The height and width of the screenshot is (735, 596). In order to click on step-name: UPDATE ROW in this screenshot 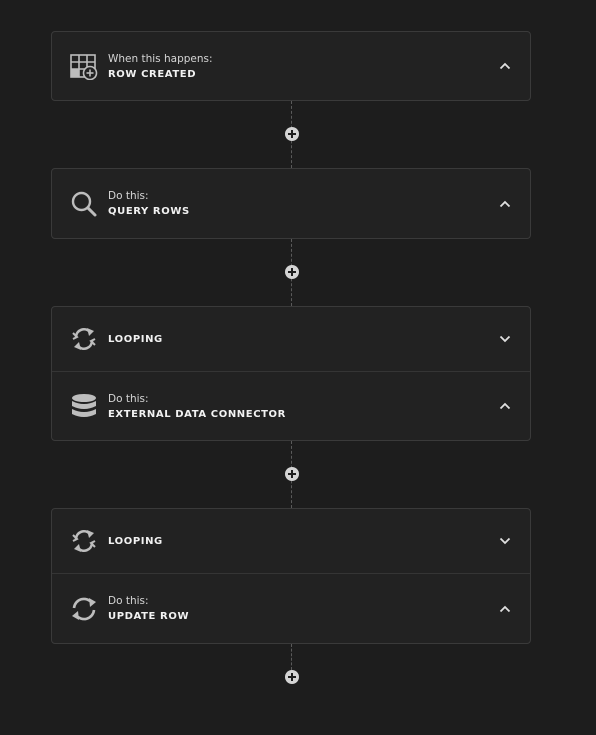, I will do `click(149, 616)`.